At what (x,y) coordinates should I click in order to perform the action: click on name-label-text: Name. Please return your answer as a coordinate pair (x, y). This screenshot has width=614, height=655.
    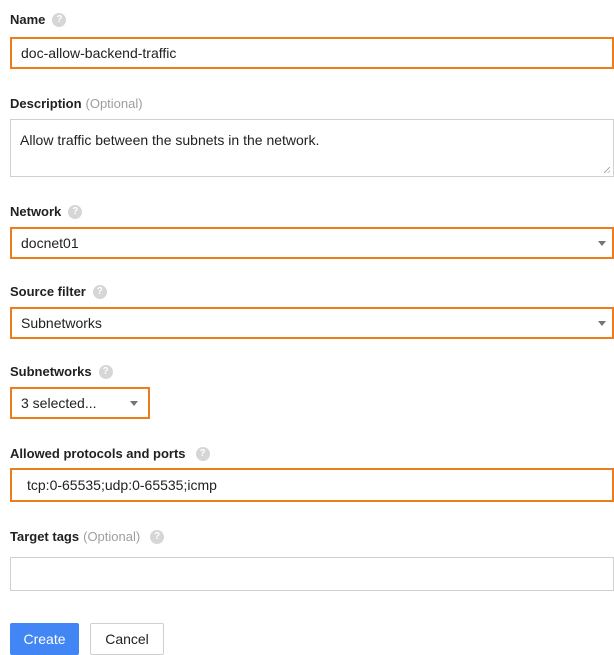
    Looking at the image, I should click on (28, 19).